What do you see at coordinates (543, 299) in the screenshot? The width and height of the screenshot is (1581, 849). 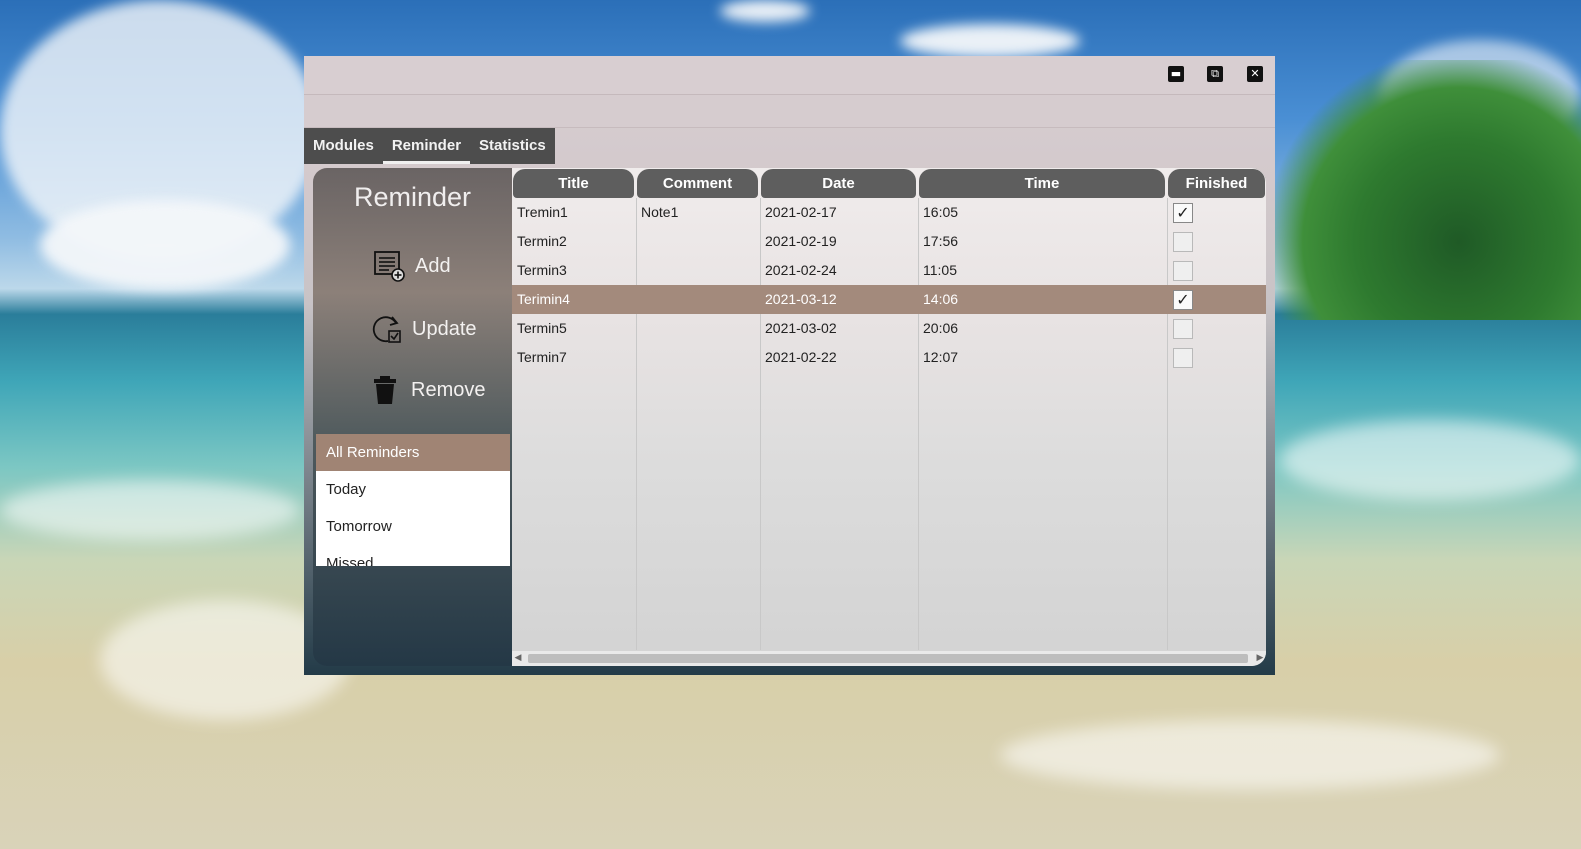 I see `cell-title: Terimin4` at bounding box center [543, 299].